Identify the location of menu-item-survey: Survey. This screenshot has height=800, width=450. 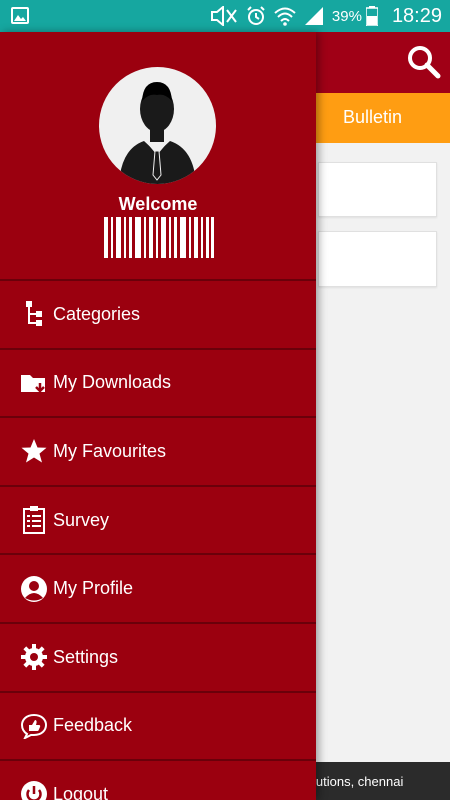
(158, 519).